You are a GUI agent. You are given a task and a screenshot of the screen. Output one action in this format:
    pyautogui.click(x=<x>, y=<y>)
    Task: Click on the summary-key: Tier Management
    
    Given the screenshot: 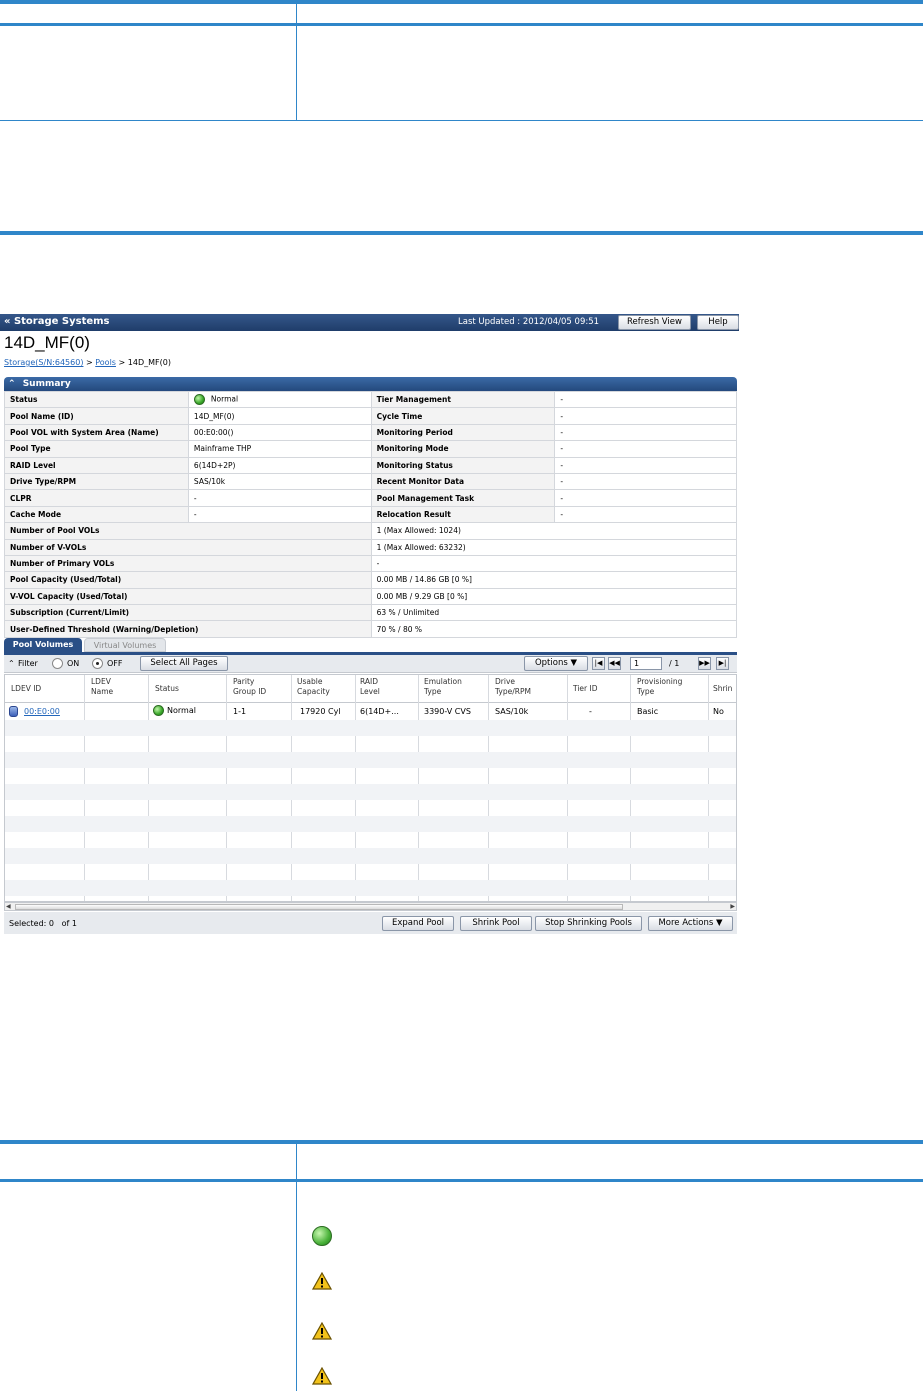 What is the action you would take?
    pyautogui.click(x=463, y=399)
    